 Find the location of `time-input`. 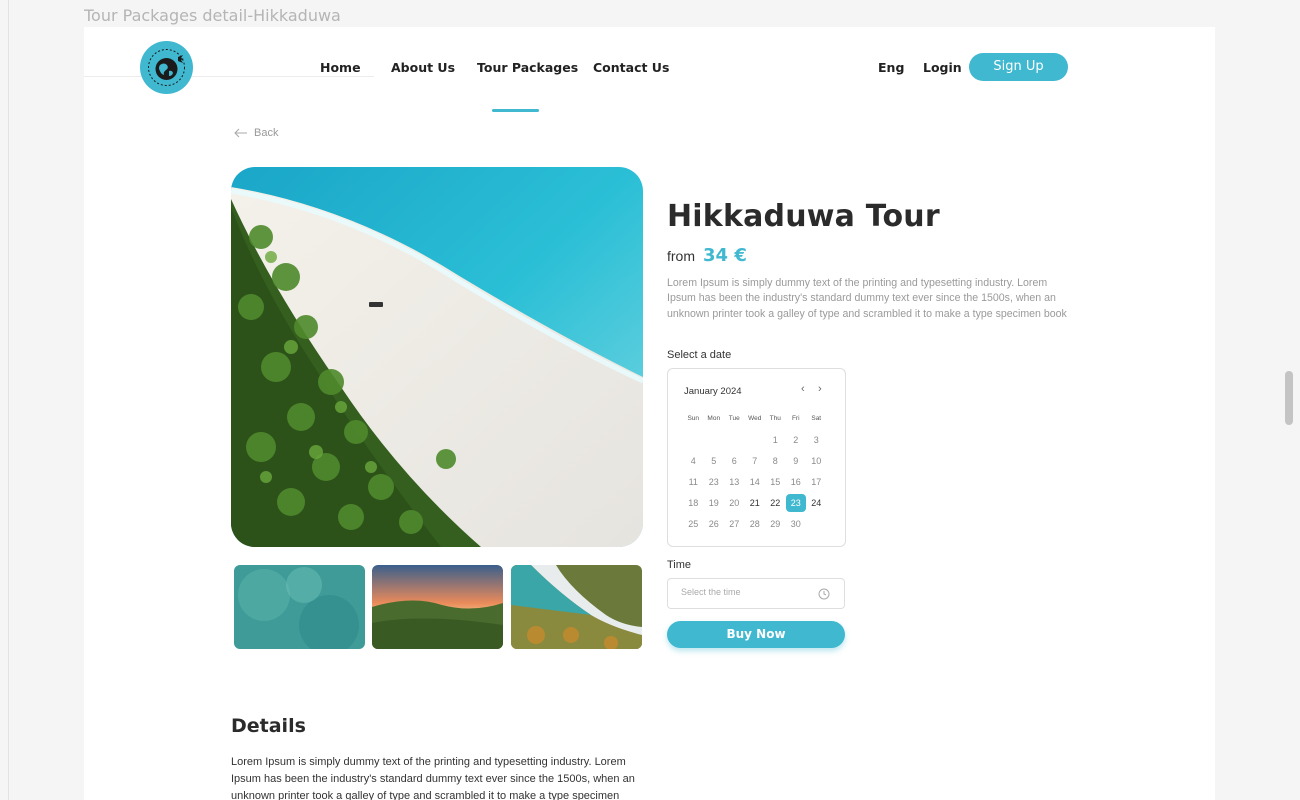

time-input is located at coordinates (746, 592).